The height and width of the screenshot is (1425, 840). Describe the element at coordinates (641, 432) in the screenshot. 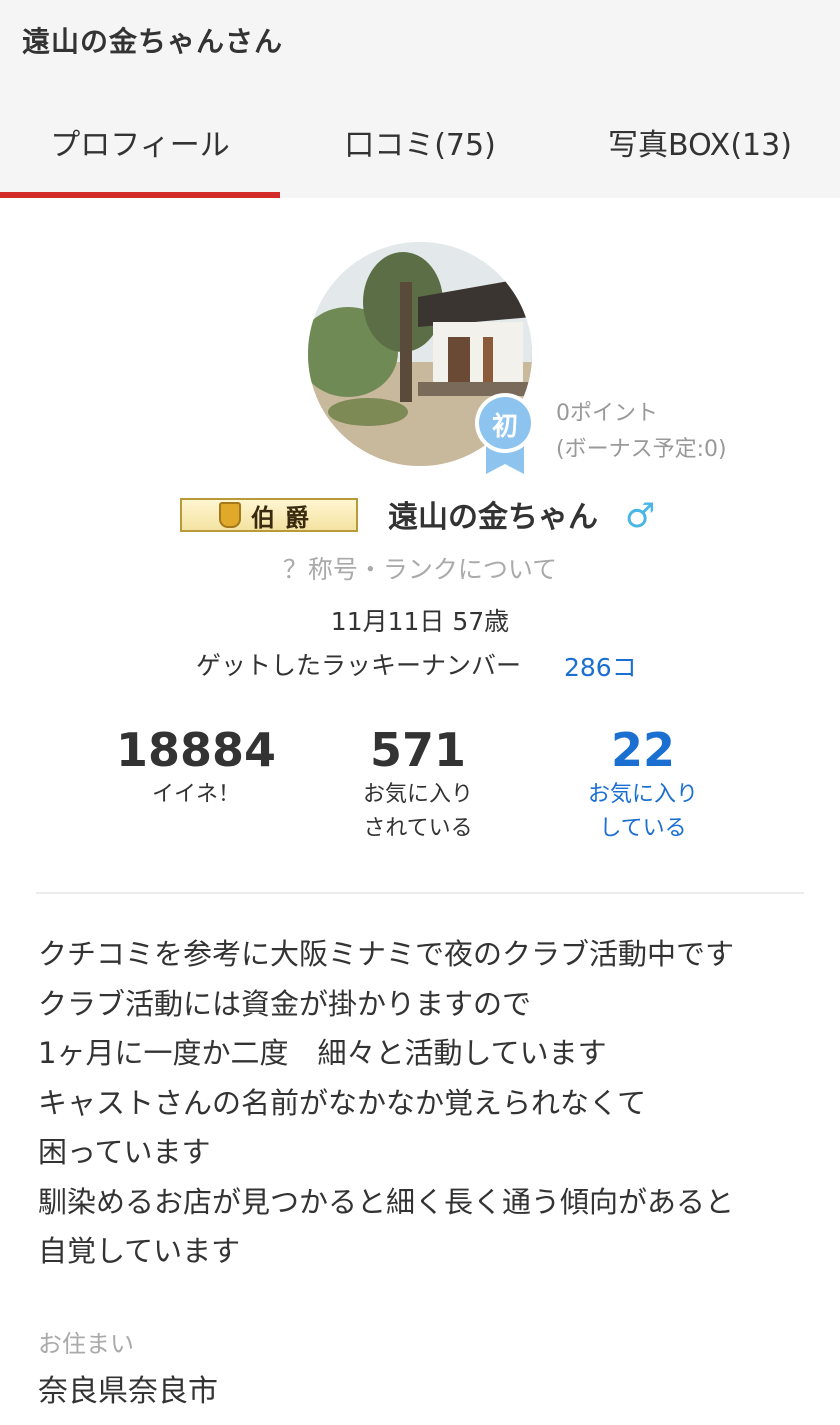

I see `points-info: 0ポイント (ボーナス予定:0)` at that location.